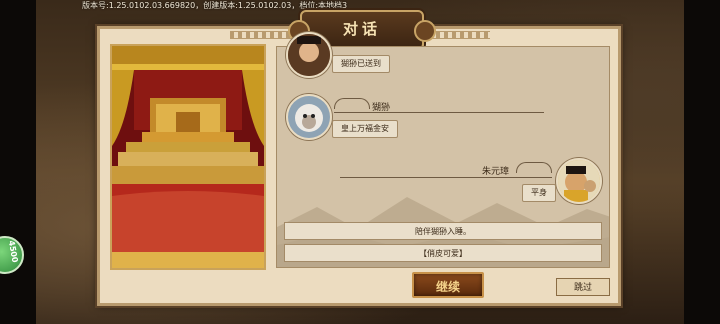  What do you see at coordinates (361, 64) in the screenshot?
I see `message-bubble-1: 猢狲已送到` at bounding box center [361, 64].